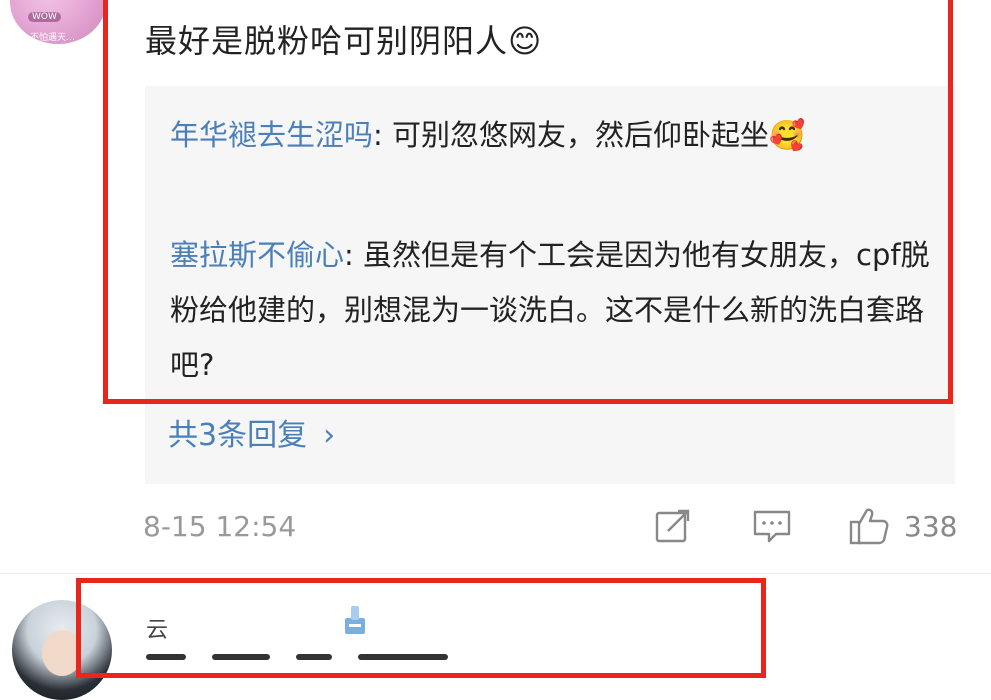 The image size is (991, 700). I want to click on share-icon, so click(672, 526).